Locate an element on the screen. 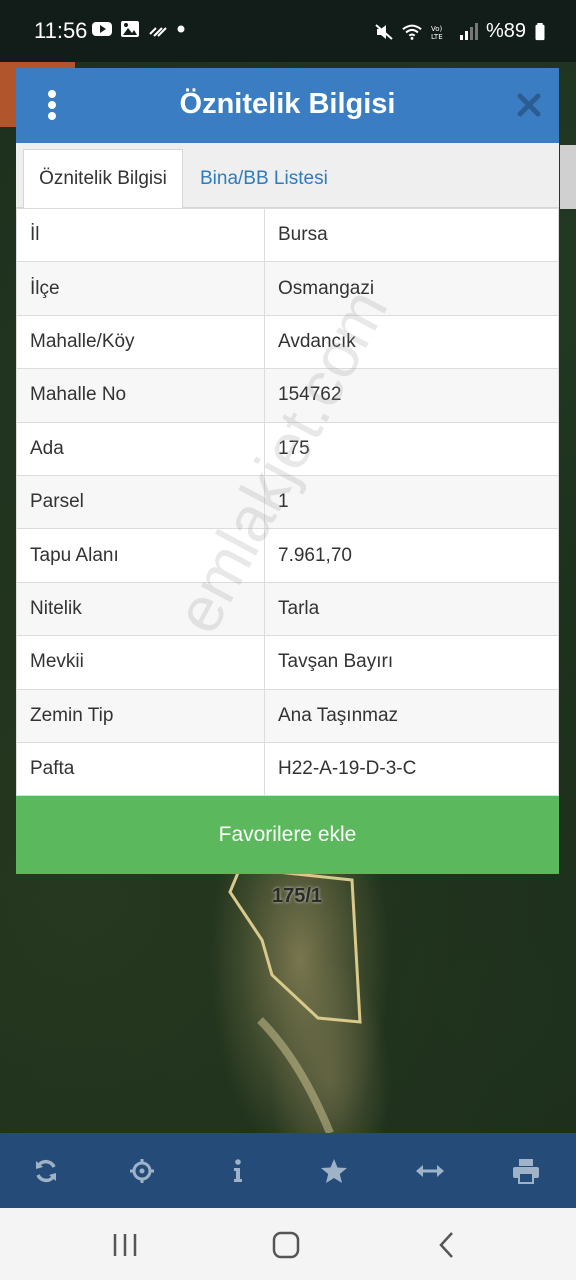 The image size is (576, 1280). table-row: Mahalle/Köy Avdancık is located at coordinates (287, 342).